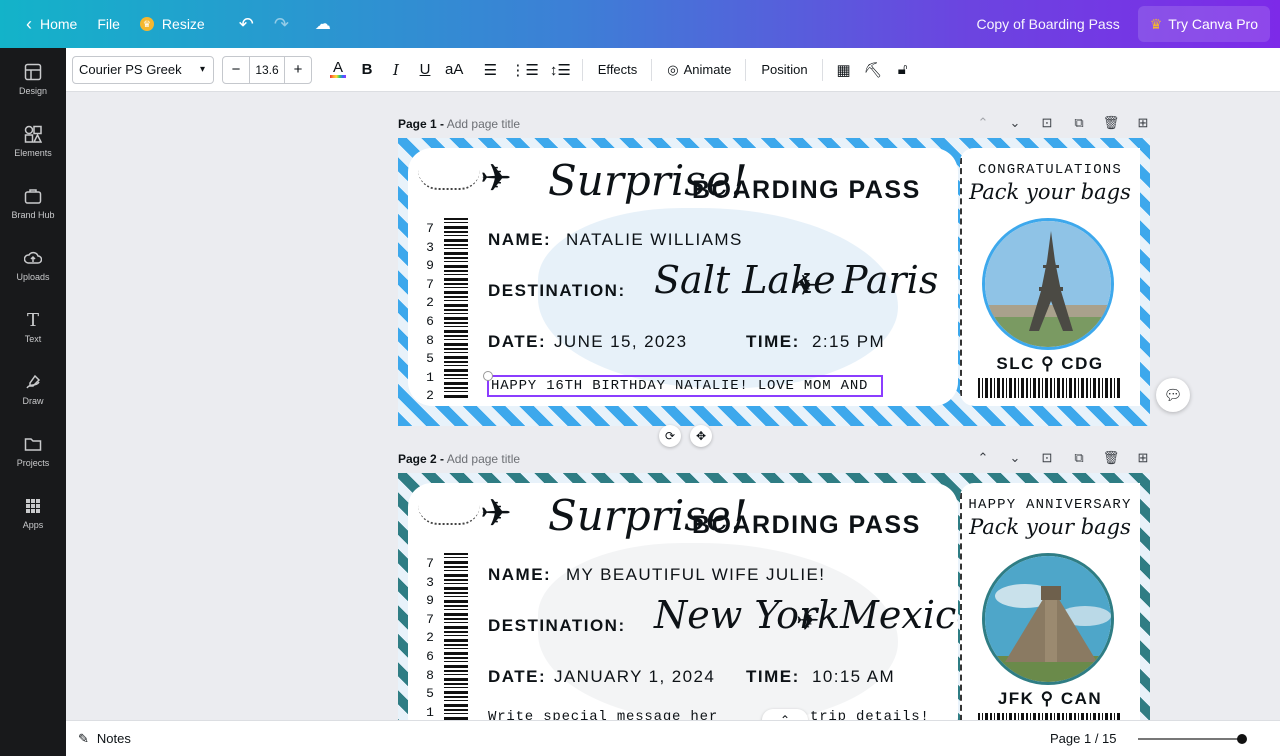 This screenshot has width=1280, height=756. Describe the element at coordinates (488, 376) in the screenshot. I see `rotate-handle` at that location.